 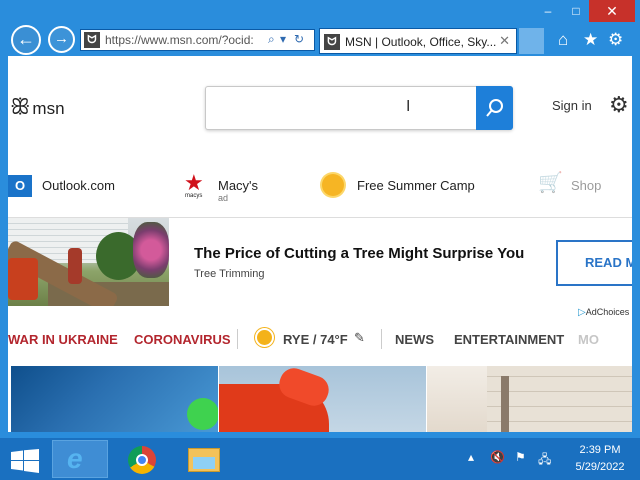 I want to click on quick-link-label: Free Summer Camp, so click(x=416, y=185).